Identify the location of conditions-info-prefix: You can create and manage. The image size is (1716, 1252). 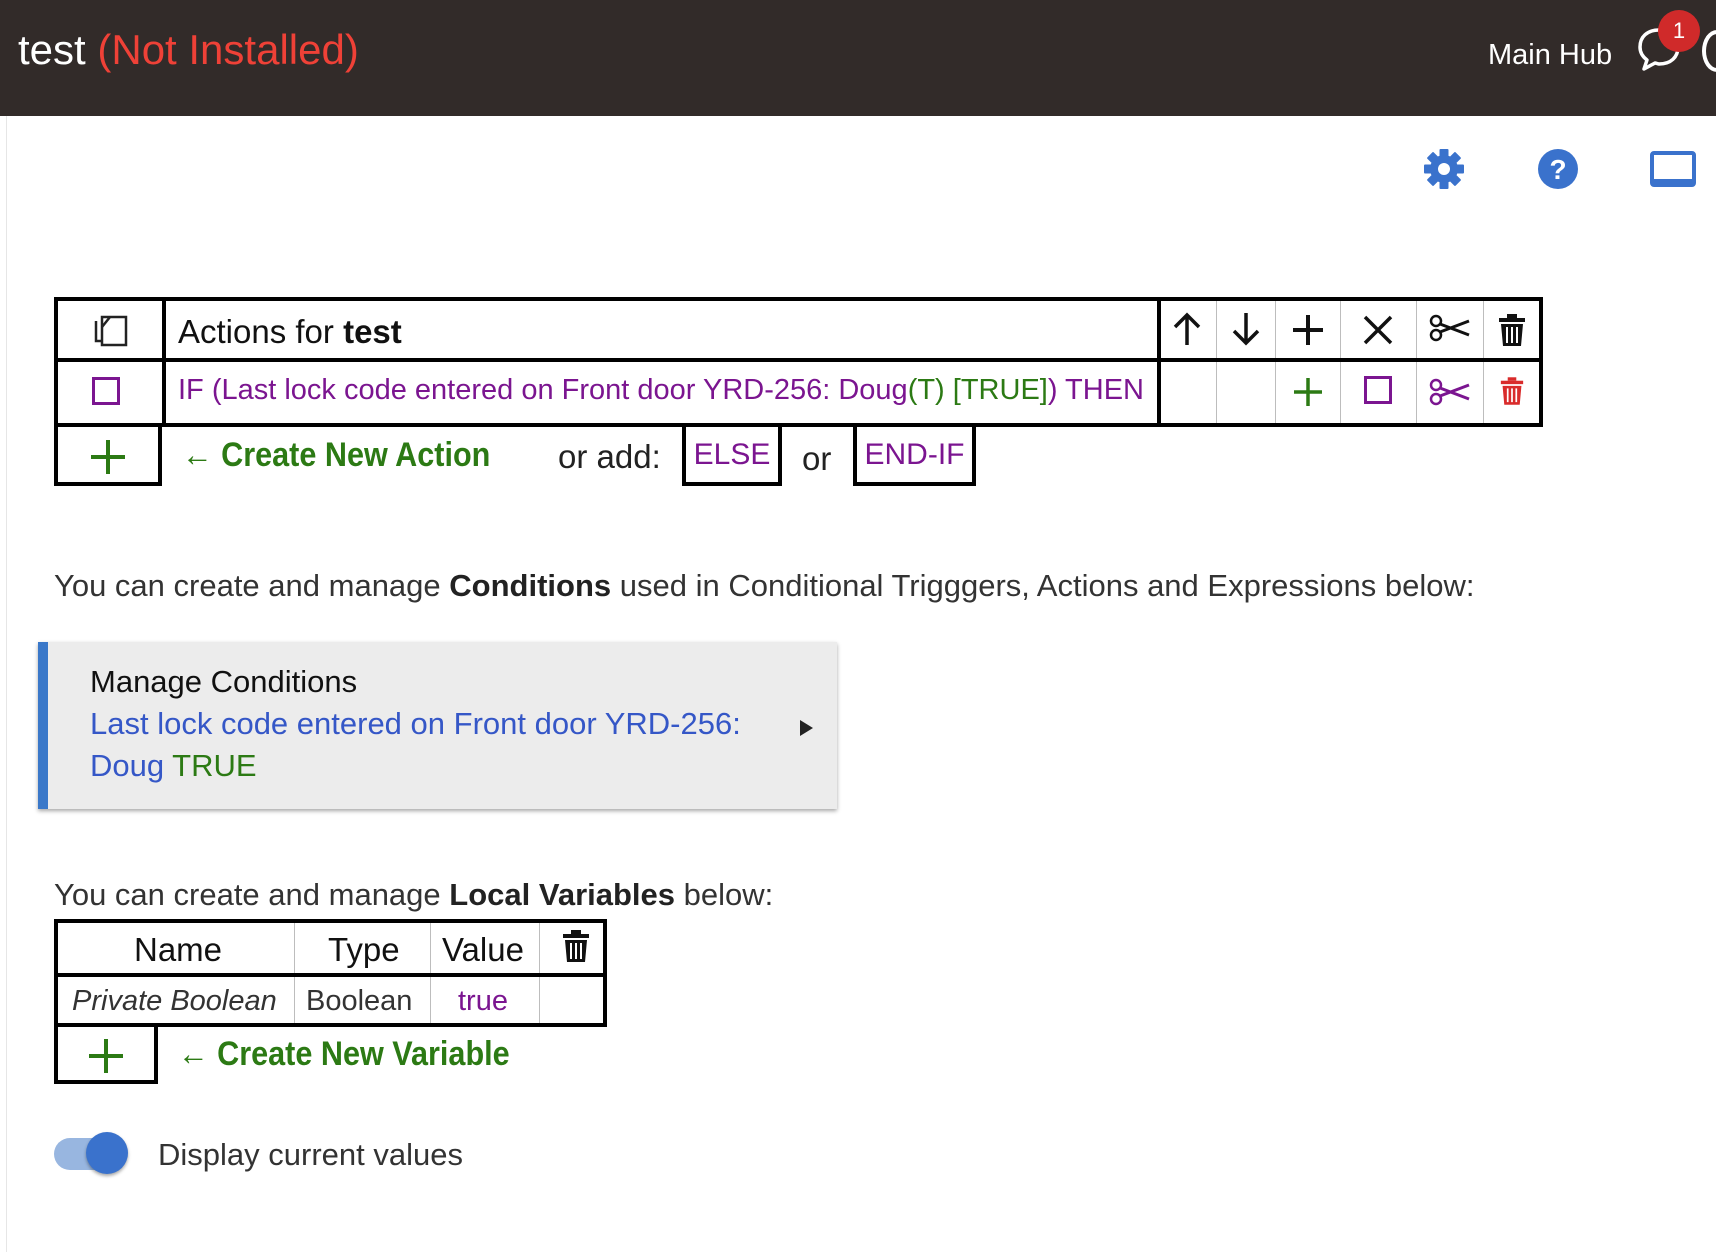
(247, 585).